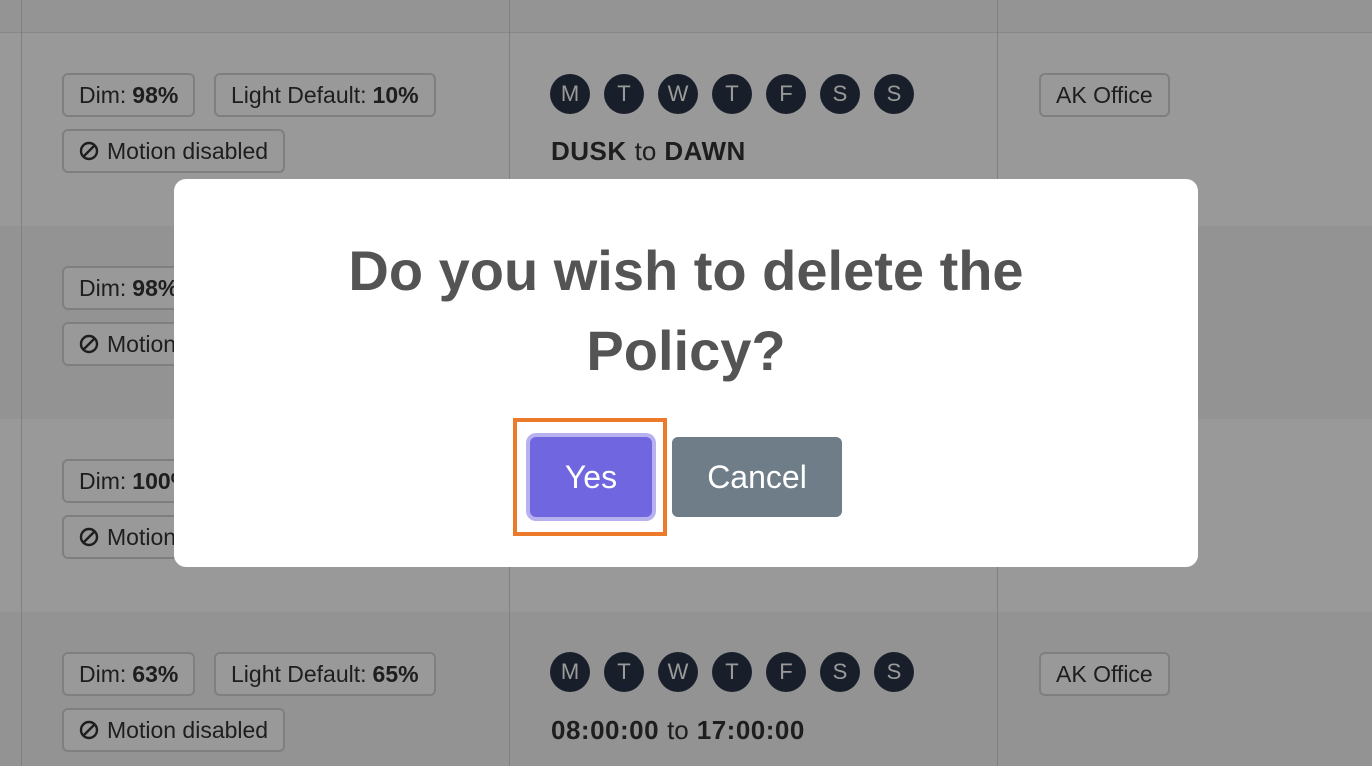 This screenshot has width=1372, height=766. I want to click on confirm-yes-button: Yes, so click(591, 477).